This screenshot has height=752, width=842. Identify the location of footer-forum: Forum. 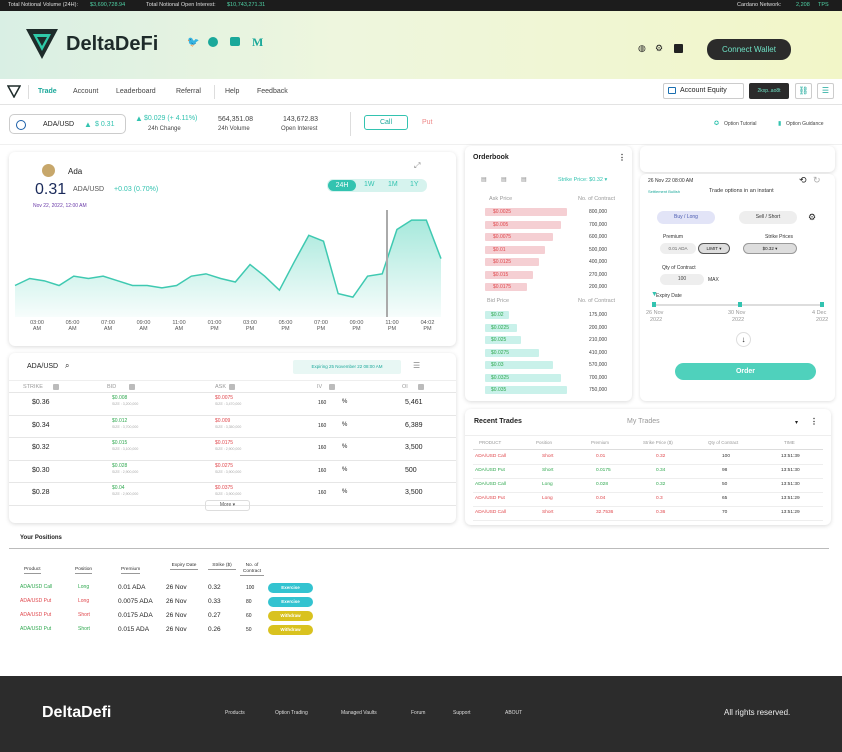
(418, 713).